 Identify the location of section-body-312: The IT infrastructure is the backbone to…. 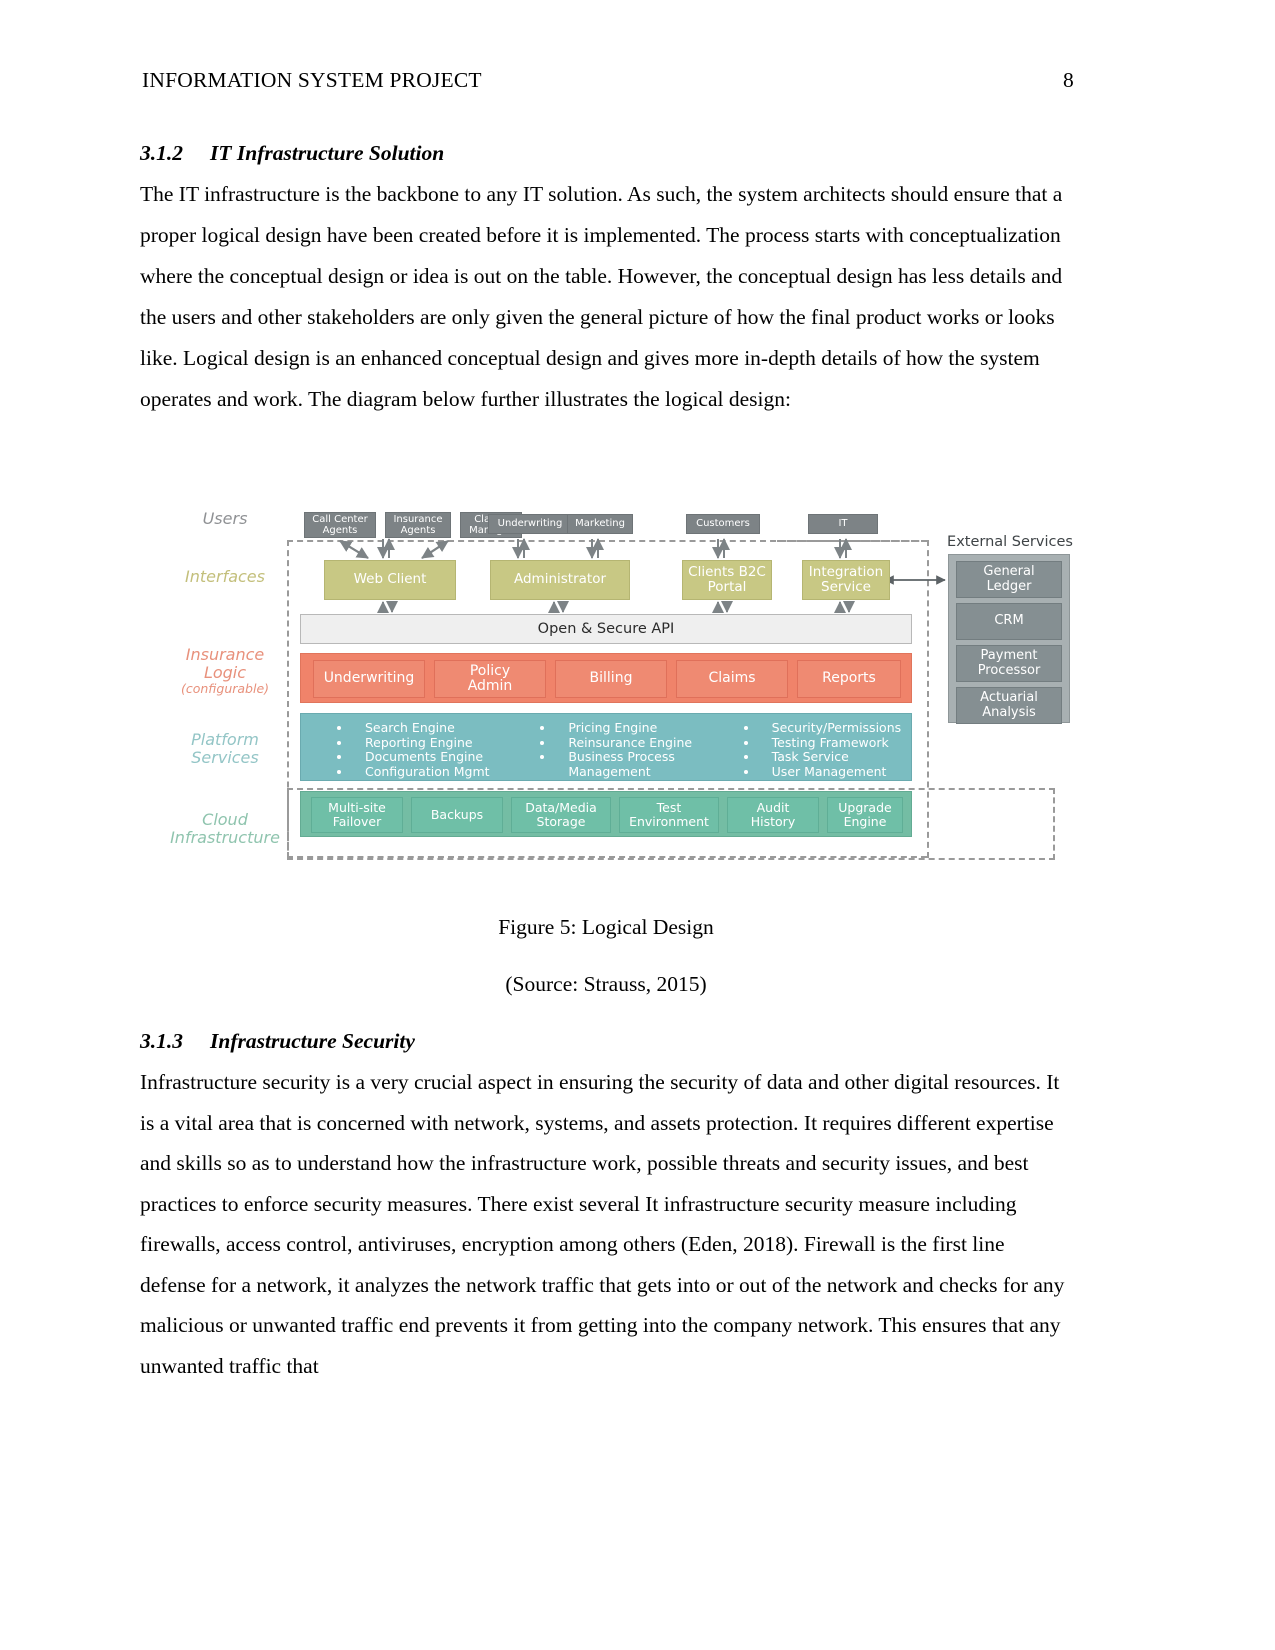
(601, 297).